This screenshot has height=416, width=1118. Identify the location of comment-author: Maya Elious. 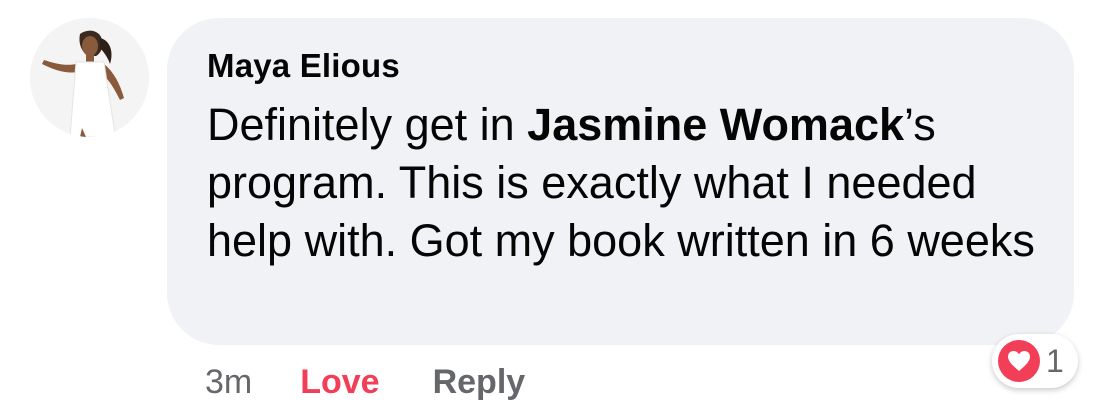
(625, 66).